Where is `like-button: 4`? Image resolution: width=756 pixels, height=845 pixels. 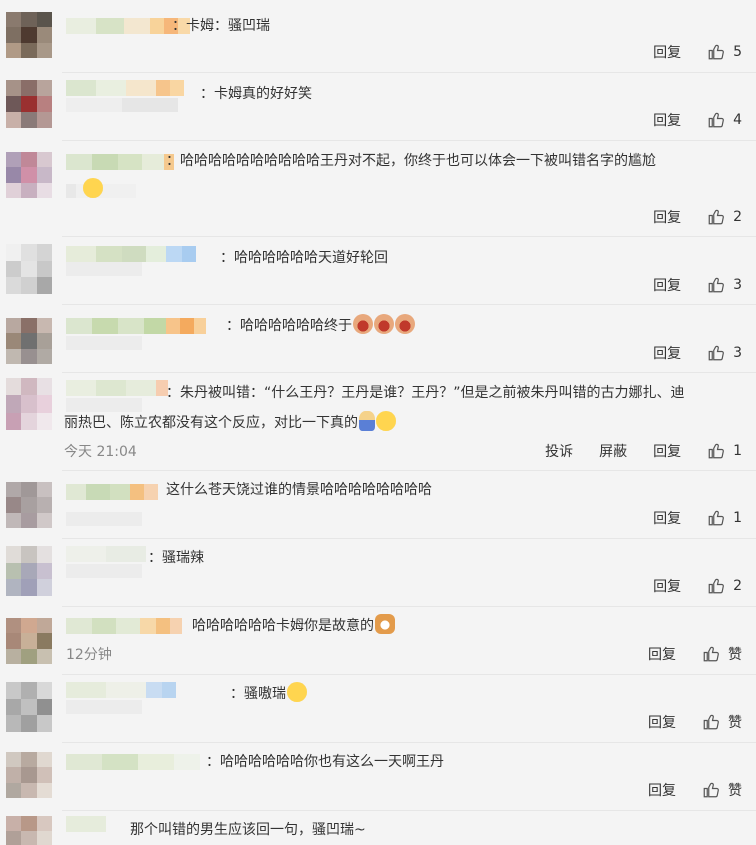
like-button: 4 is located at coordinates (724, 120).